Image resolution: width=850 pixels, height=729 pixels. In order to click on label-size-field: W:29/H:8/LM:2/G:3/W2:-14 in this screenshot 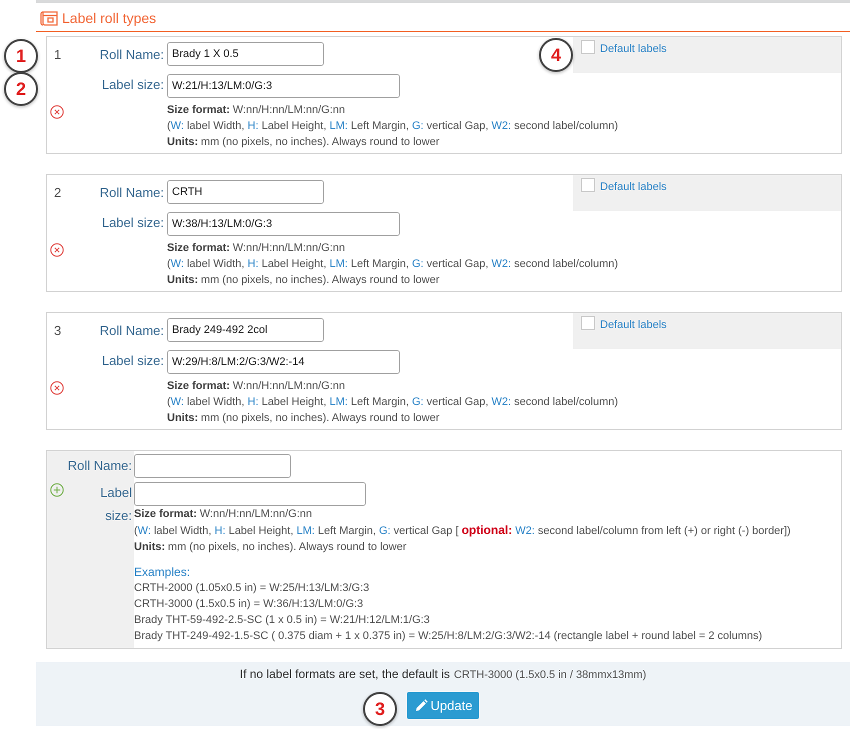, I will do `click(283, 362)`.